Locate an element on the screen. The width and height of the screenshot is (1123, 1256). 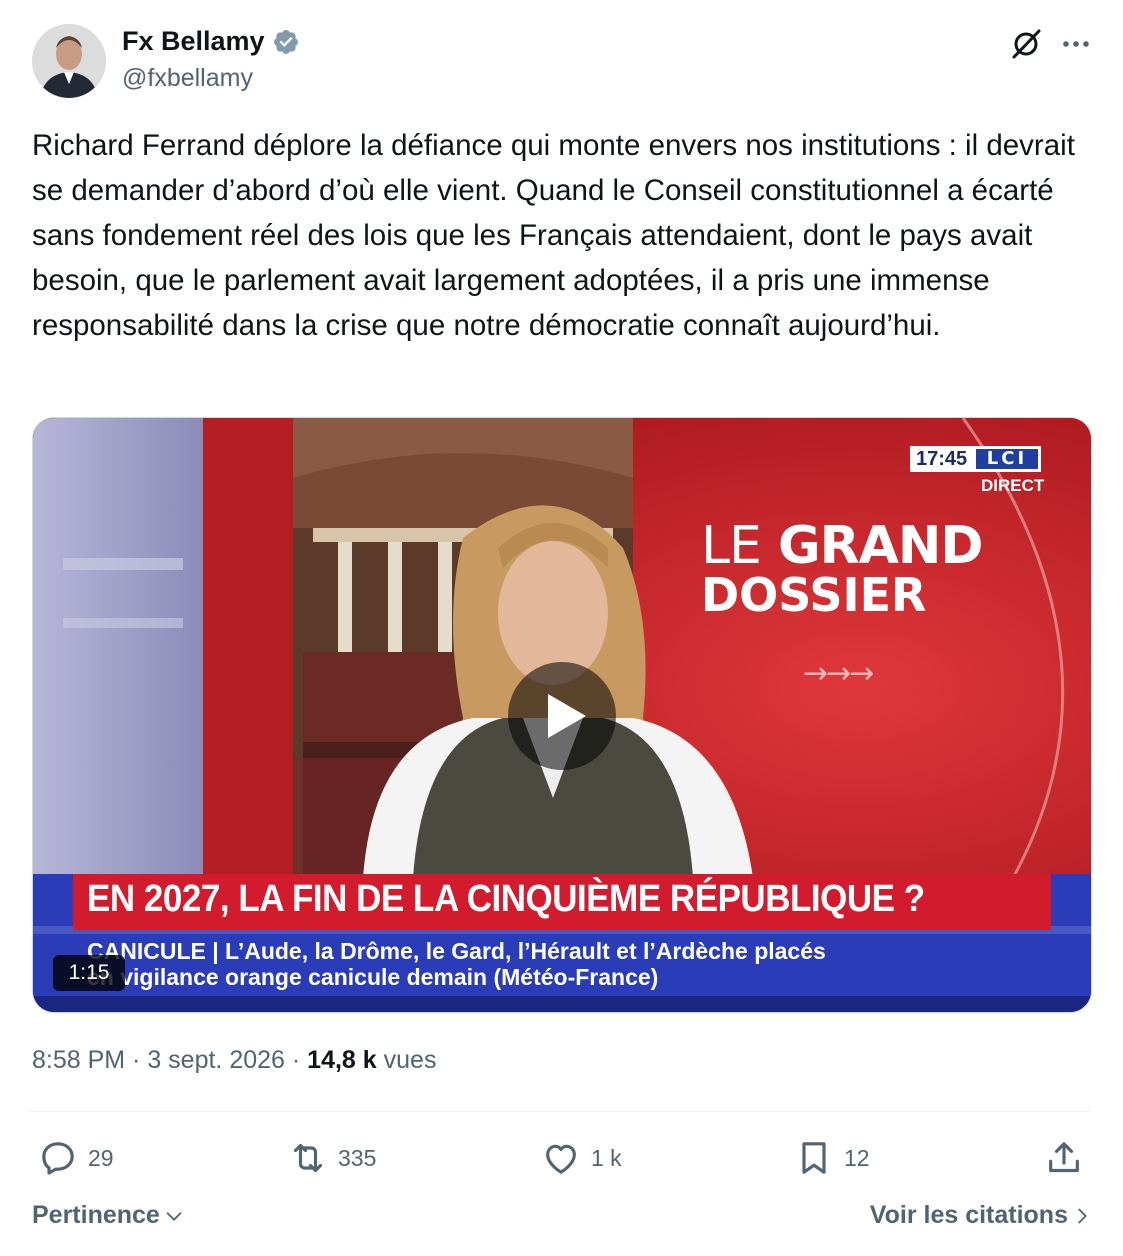
heart-icon is located at coordinates (561, 1159).